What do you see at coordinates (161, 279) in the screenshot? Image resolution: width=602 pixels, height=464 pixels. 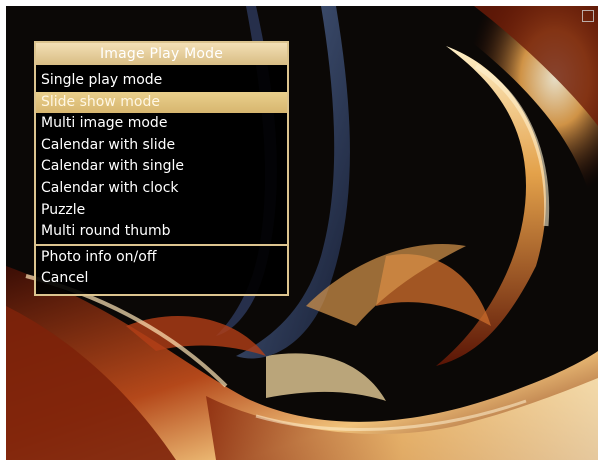 I see `menu-item-cancel: Cancel` at bounding box center [161, 279].